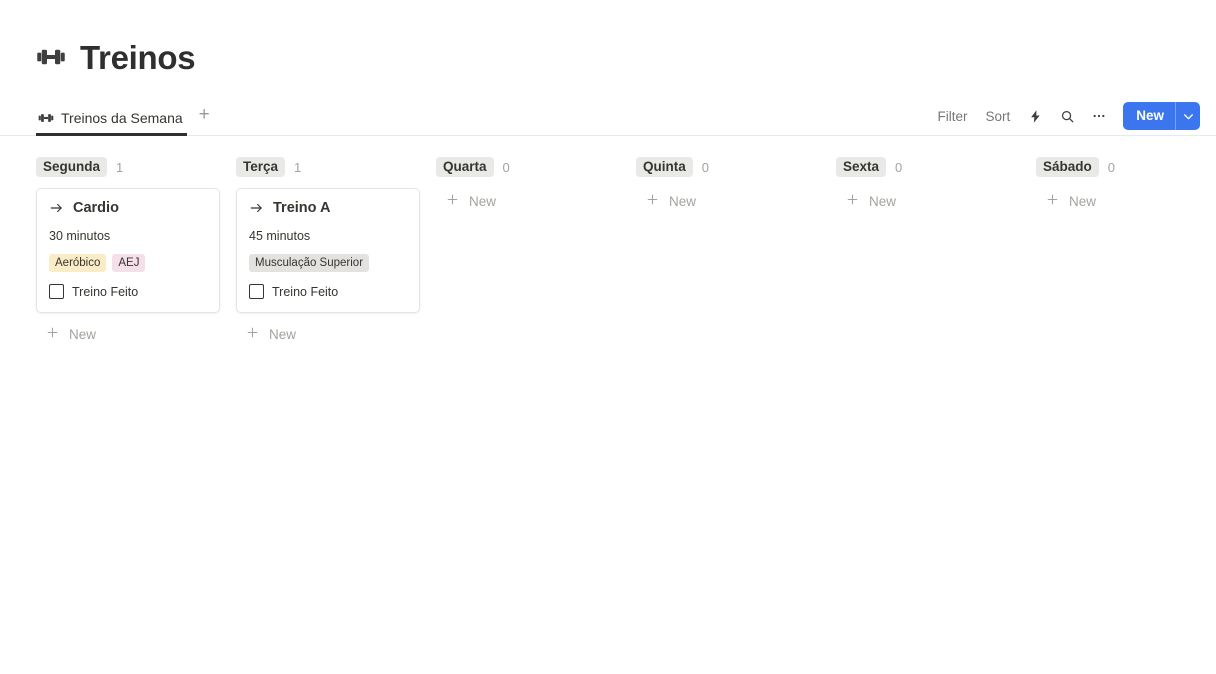 This screenshot has width=1216, height=674. Describe the element at coordinates (122, 118) in the screenshot. I see `tab-label: Treinos da Semana` at that location.